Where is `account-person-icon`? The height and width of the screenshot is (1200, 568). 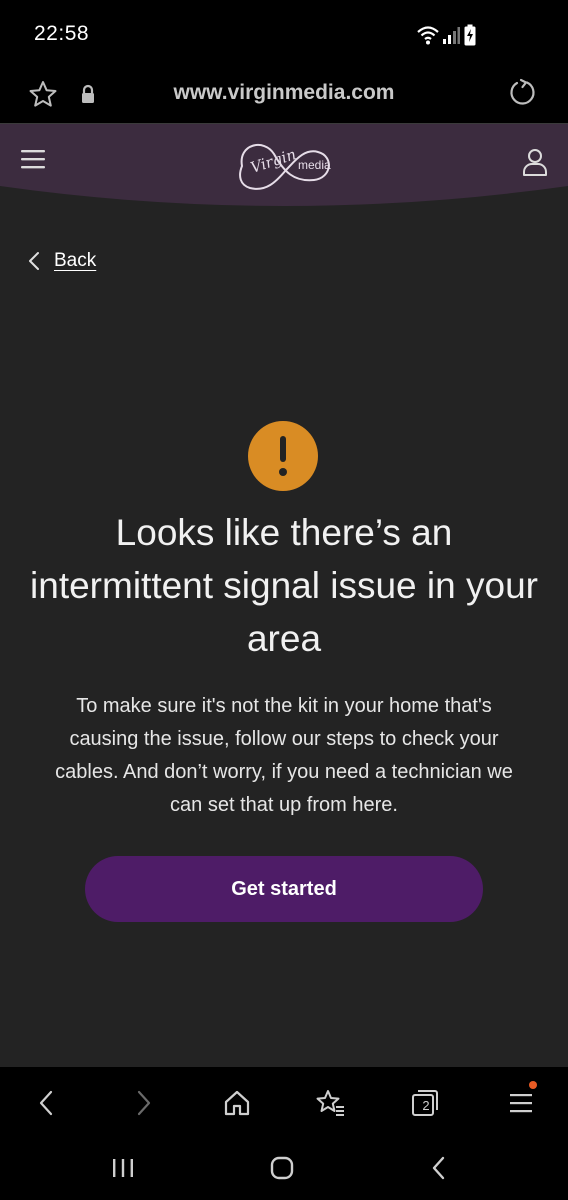 account-person-icon is located at coordinates (535, 162).